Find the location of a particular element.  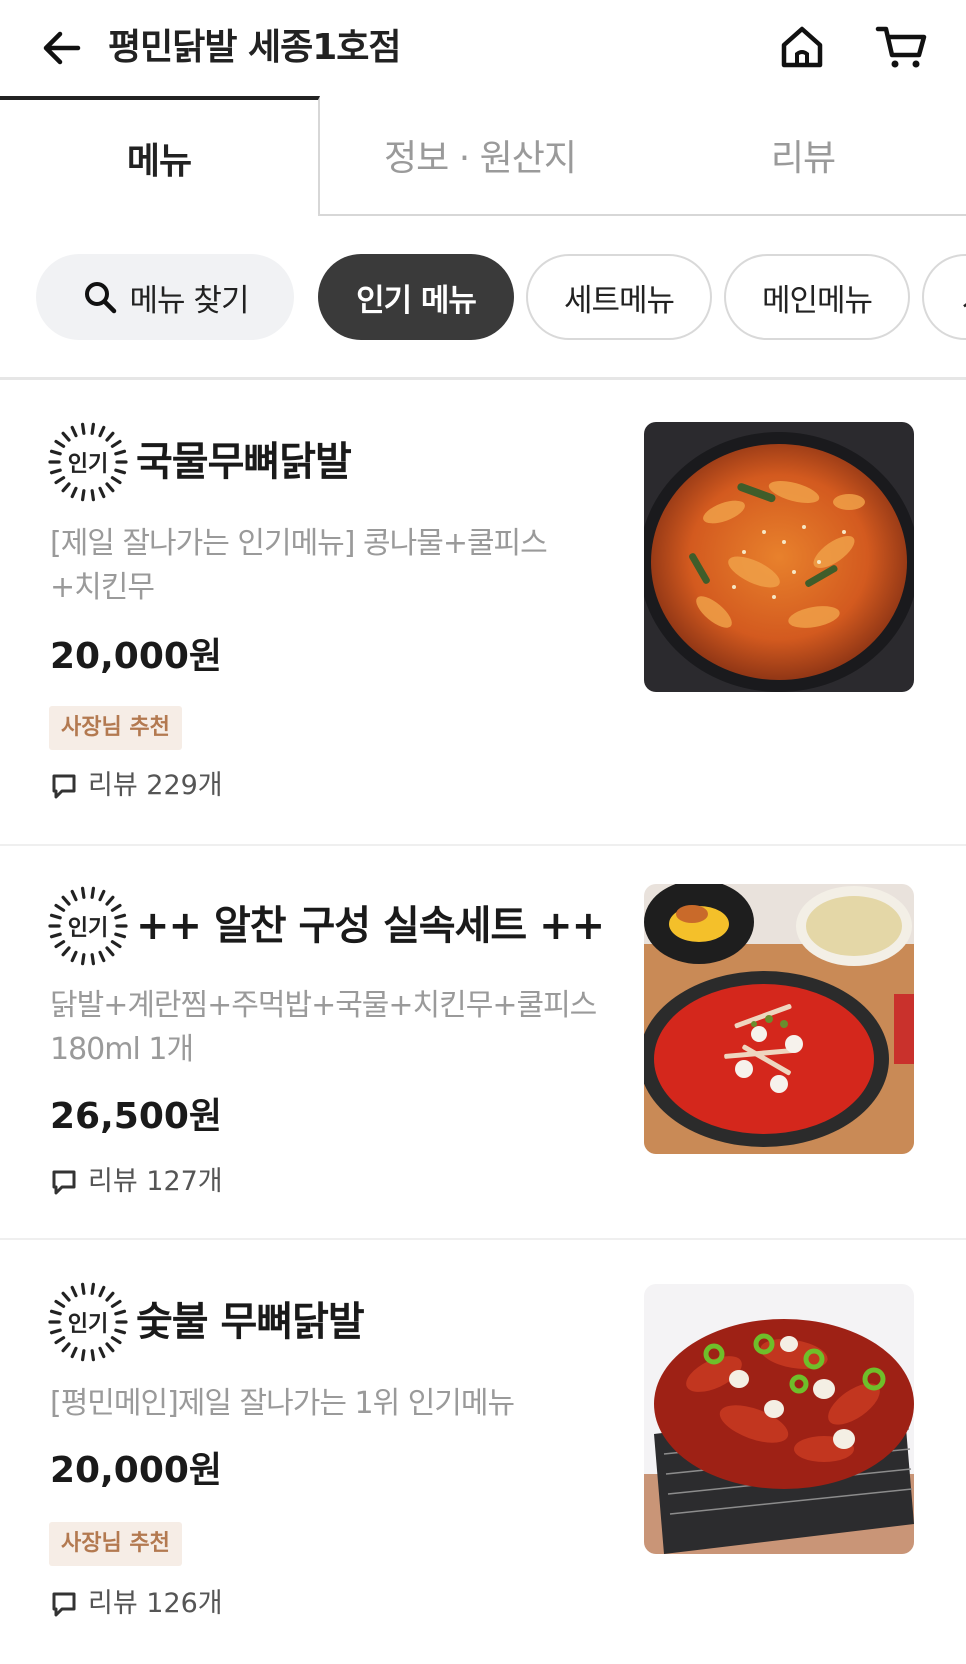

store-title: 평민닭발 세종1호점 is located at coordinates (255, 47).